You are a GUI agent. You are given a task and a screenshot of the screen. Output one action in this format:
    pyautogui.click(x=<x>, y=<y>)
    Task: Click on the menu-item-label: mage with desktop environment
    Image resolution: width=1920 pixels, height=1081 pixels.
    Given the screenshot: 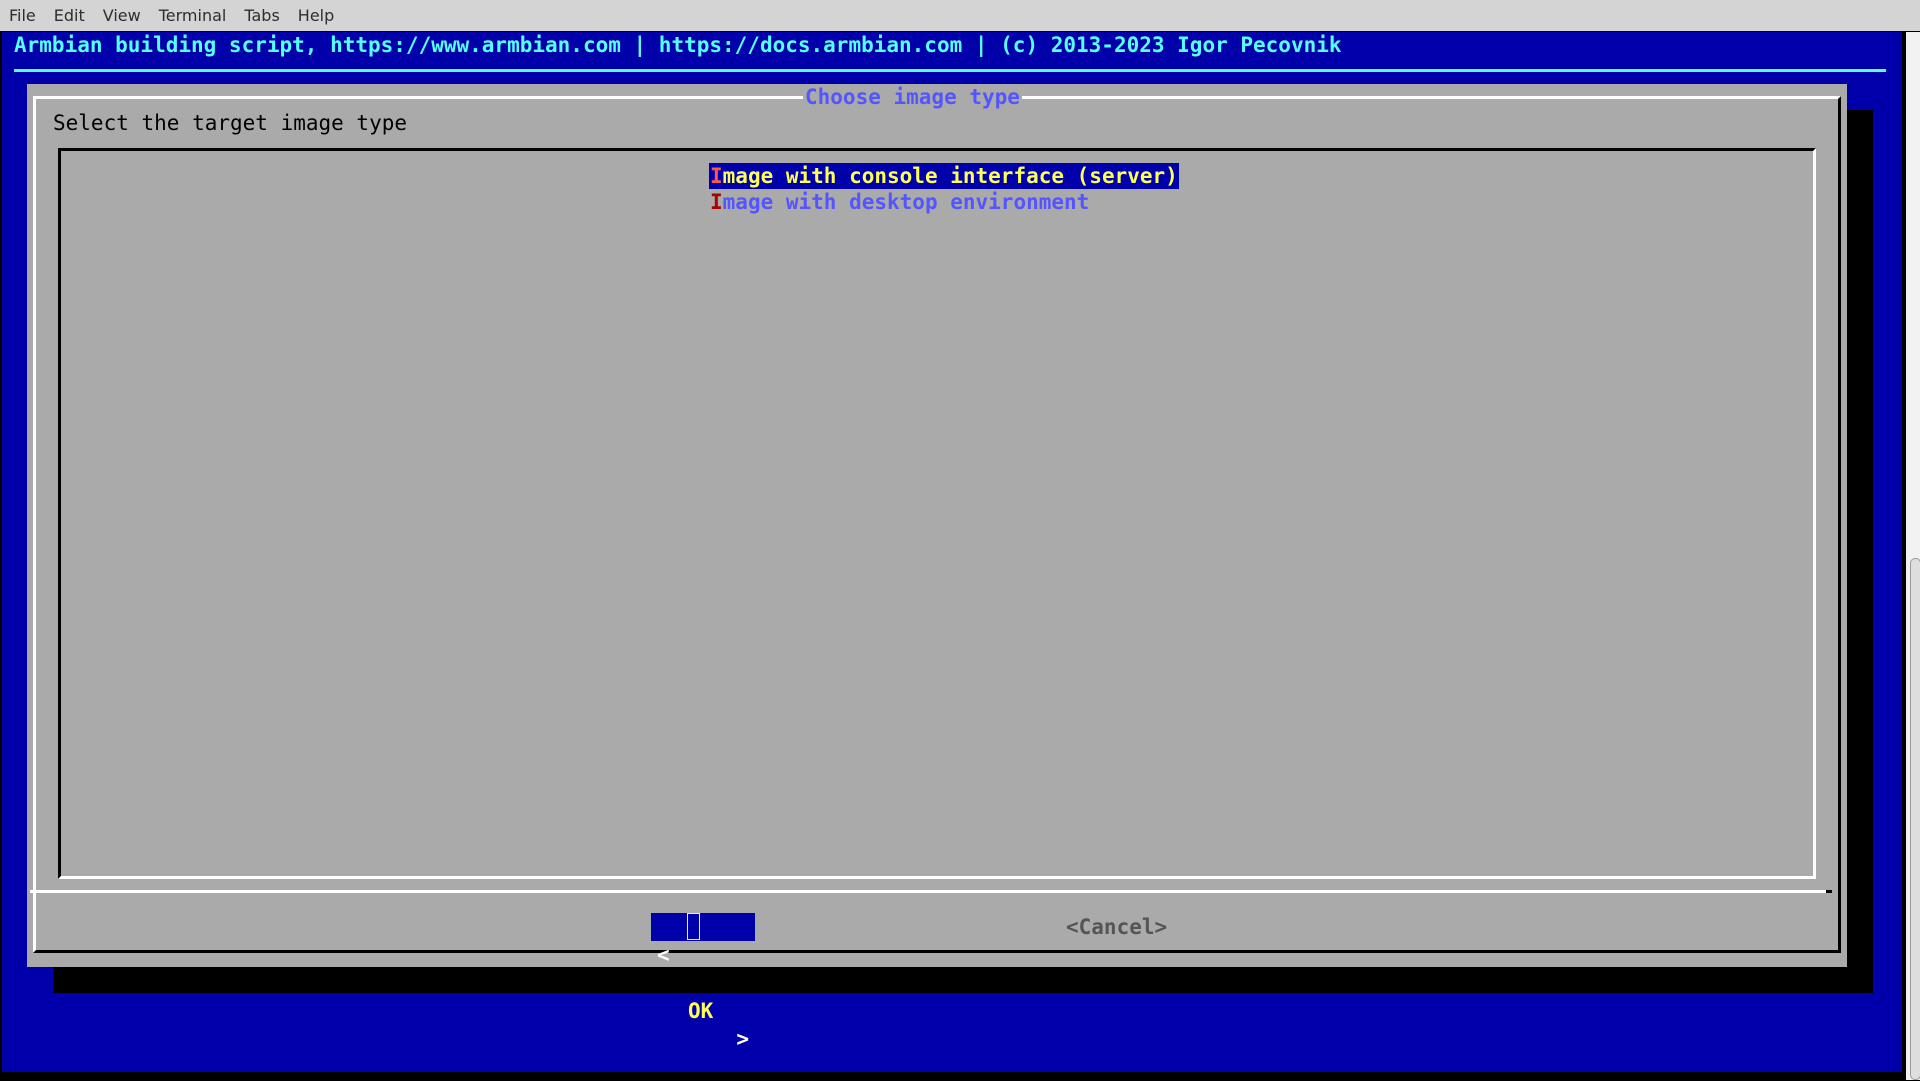 What is the action you would take?
    pyautogui.click(x=906, y=202)
    